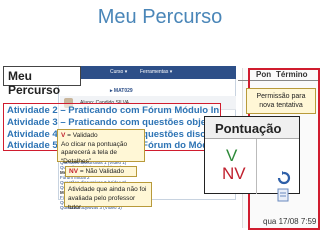 This screenshot has height=240, width=320. I want to click on callout-v-rest: = Validado, so click(81, 135).